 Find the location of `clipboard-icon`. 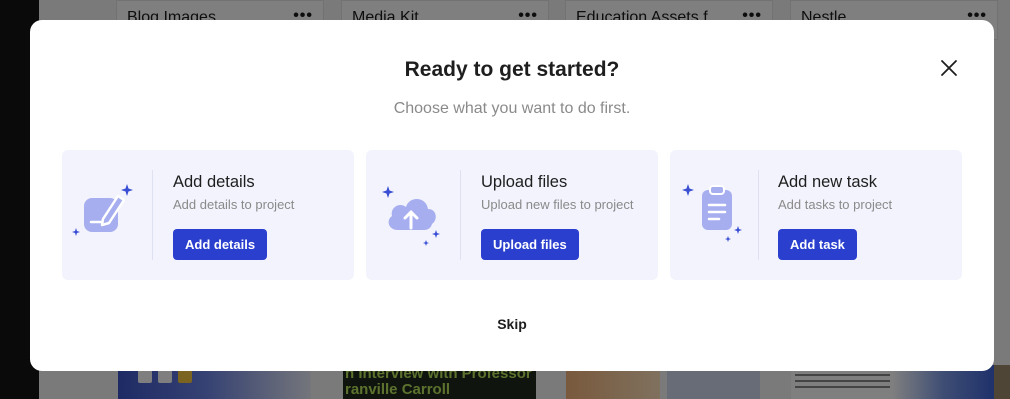

clipboard-icon is located at coordinates (712, 213).